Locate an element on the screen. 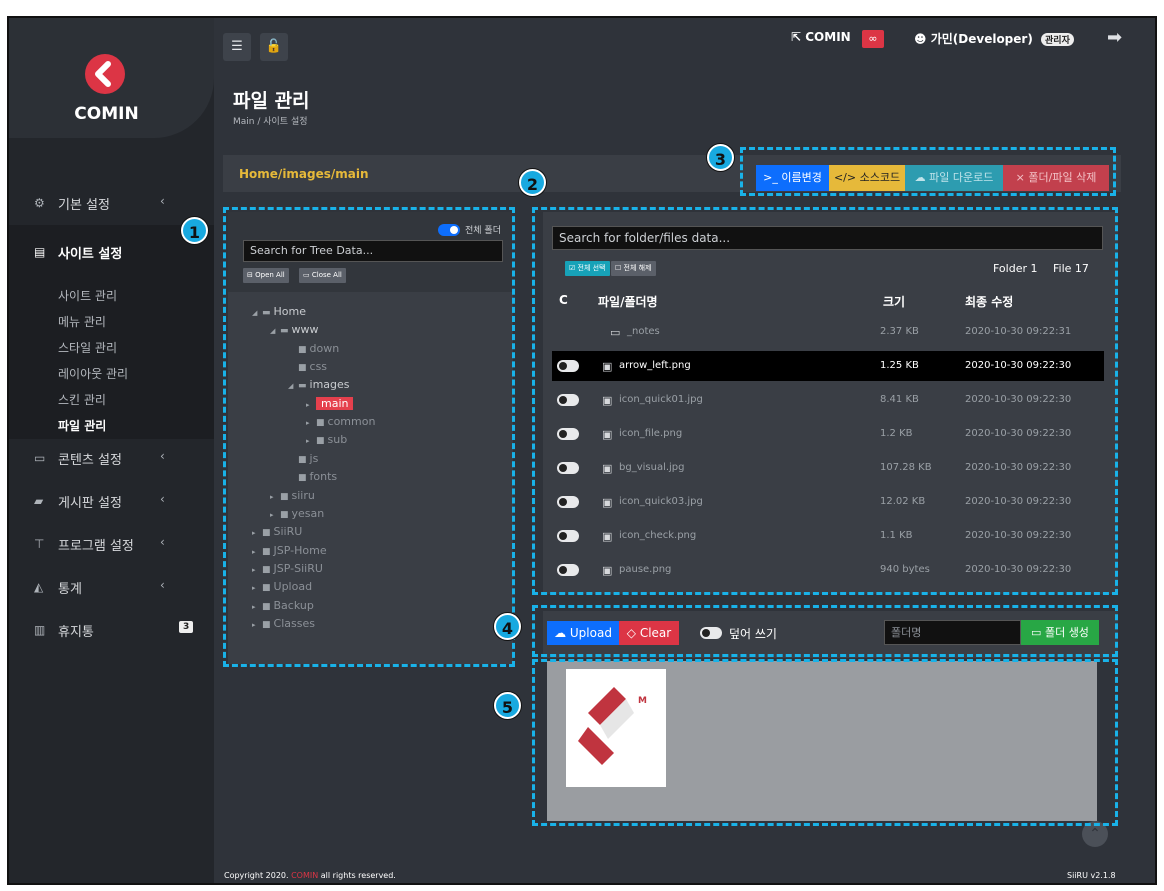  callout-marker-5: 5 is located at coordinates (507, 705).